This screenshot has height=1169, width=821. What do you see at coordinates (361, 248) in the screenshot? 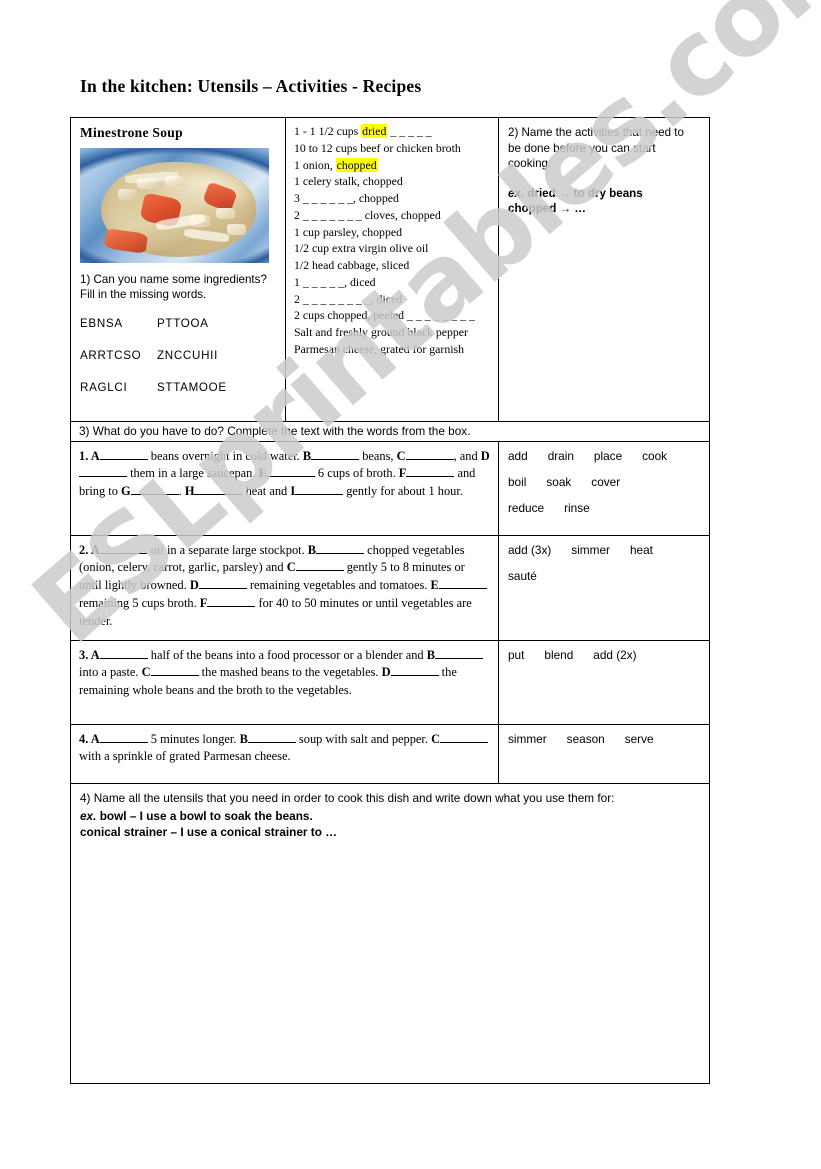
I see `ingredient-line: 1/2 cup extra virgin olive oil` at bounding box center [361, 248].